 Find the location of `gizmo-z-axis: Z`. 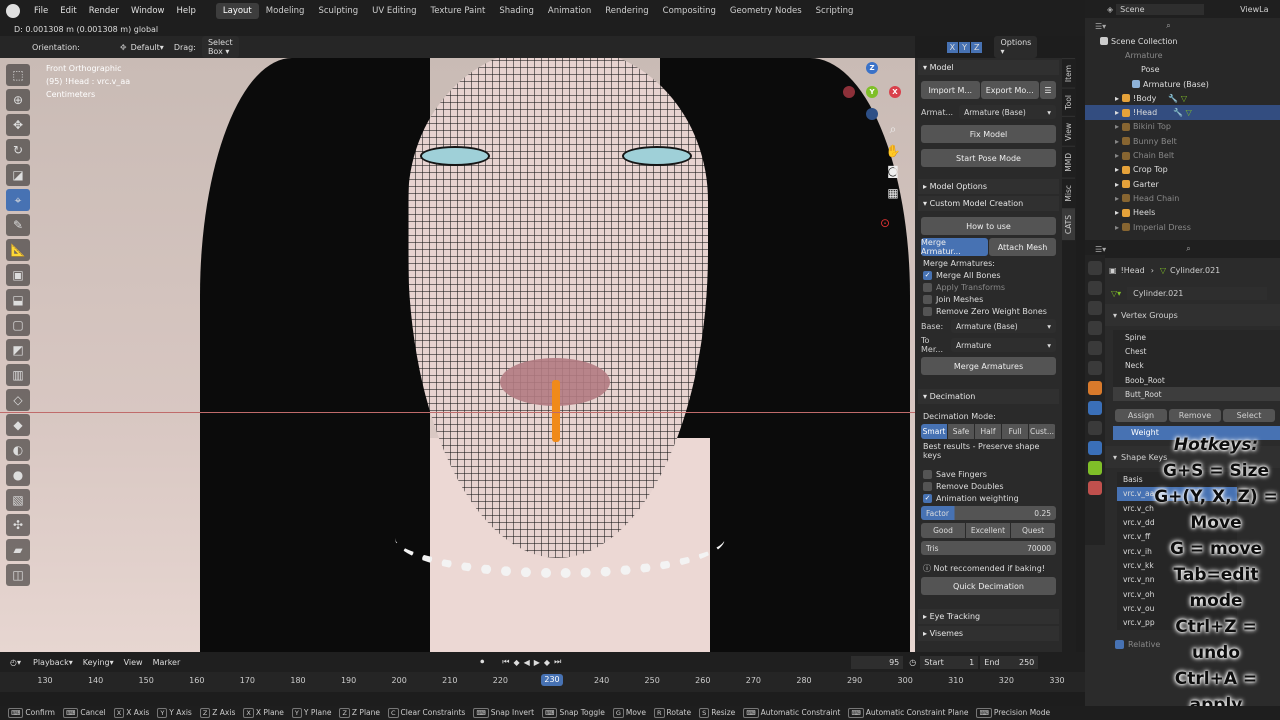

gizmo-z-axis: Z is located at coordinates (872, 68).